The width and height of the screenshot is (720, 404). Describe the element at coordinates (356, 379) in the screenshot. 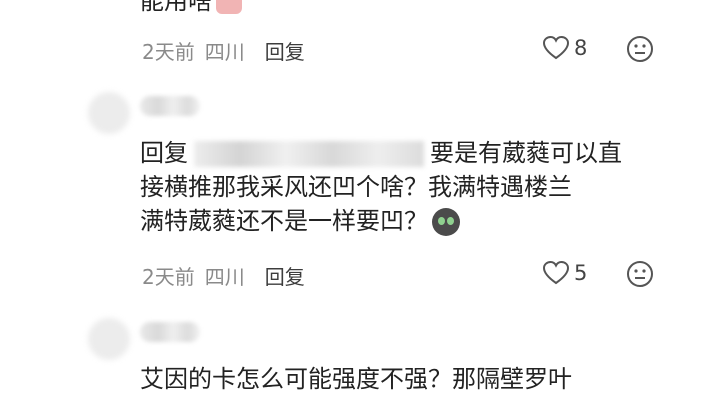

I see `comment-3-line-1: 艾因的卡怎么可能强度不强？那隔壁罗叶` at that location.